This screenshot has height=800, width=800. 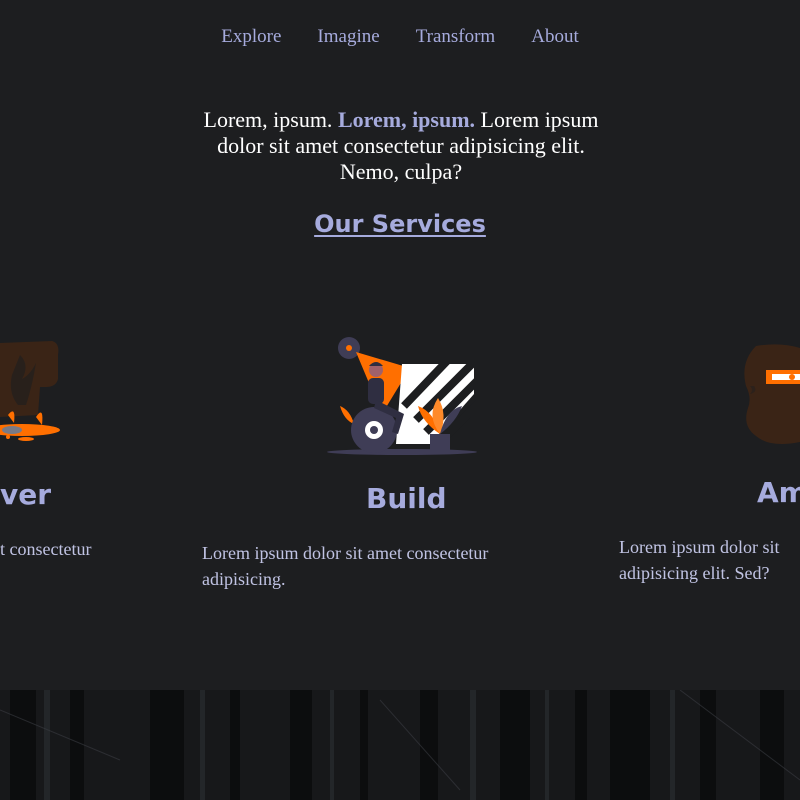 What do you see at coordinates (555, 37) in the screenshot?
I see `nav-about: About` at bounding box center [555, 37].